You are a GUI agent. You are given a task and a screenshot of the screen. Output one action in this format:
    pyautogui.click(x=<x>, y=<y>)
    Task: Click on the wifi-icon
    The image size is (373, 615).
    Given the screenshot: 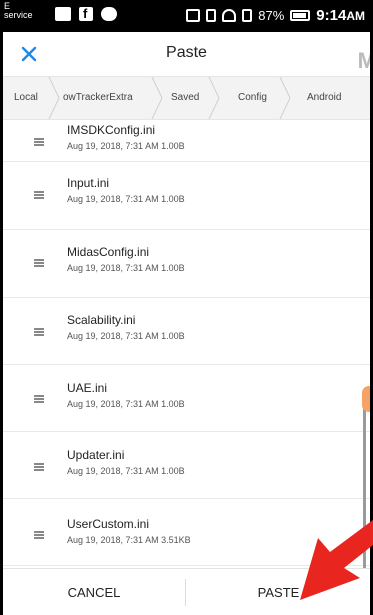 What is the action you would take?
    pyautogui.click(x=229, y=15)
    